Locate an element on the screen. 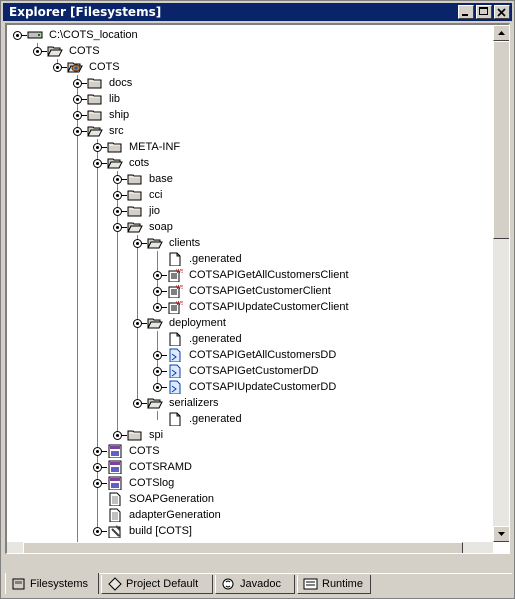 Image resolution: width=515 pixels, height=599 pixels. tree-node: lib is located at coordinates (250, 99).